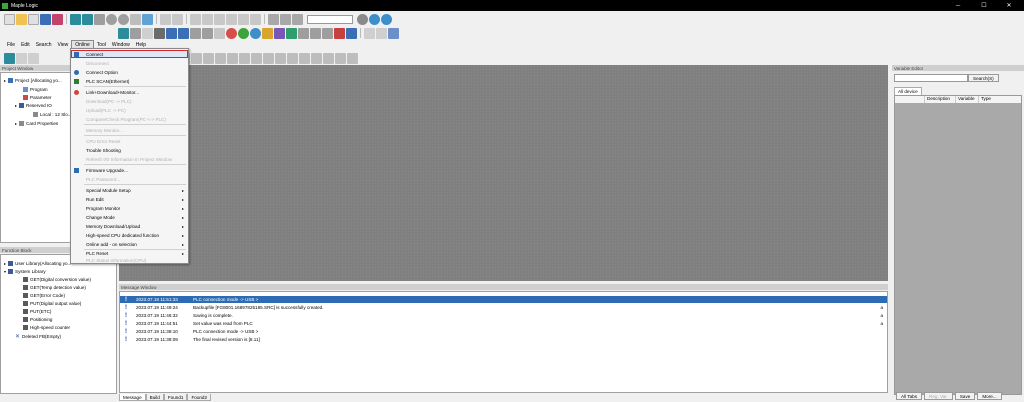 The image size is (1024, 402). Describe the element at coordinates (52, 303) in the screenshot. I see `tree-item-fb: PUT(Digital output value)` at that location.